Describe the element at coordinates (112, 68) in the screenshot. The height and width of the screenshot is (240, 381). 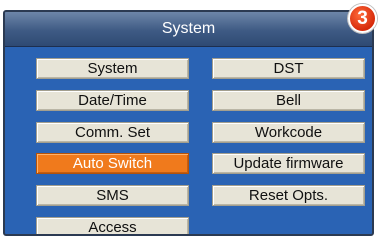
I see `menu-item-system: System` at that location.